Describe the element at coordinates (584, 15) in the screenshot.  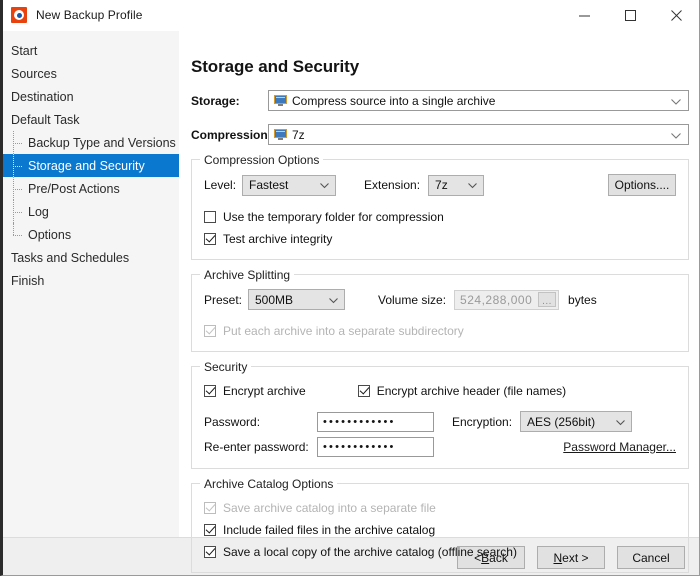
I see `minimize-icon` at that location.